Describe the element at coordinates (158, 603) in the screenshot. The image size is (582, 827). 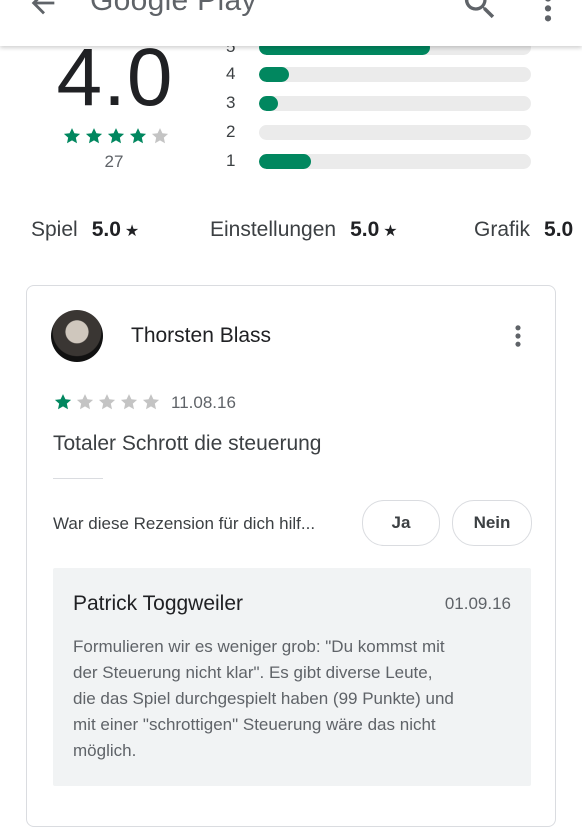
I see `developer-name: Patrick Toggweiler` at that location.